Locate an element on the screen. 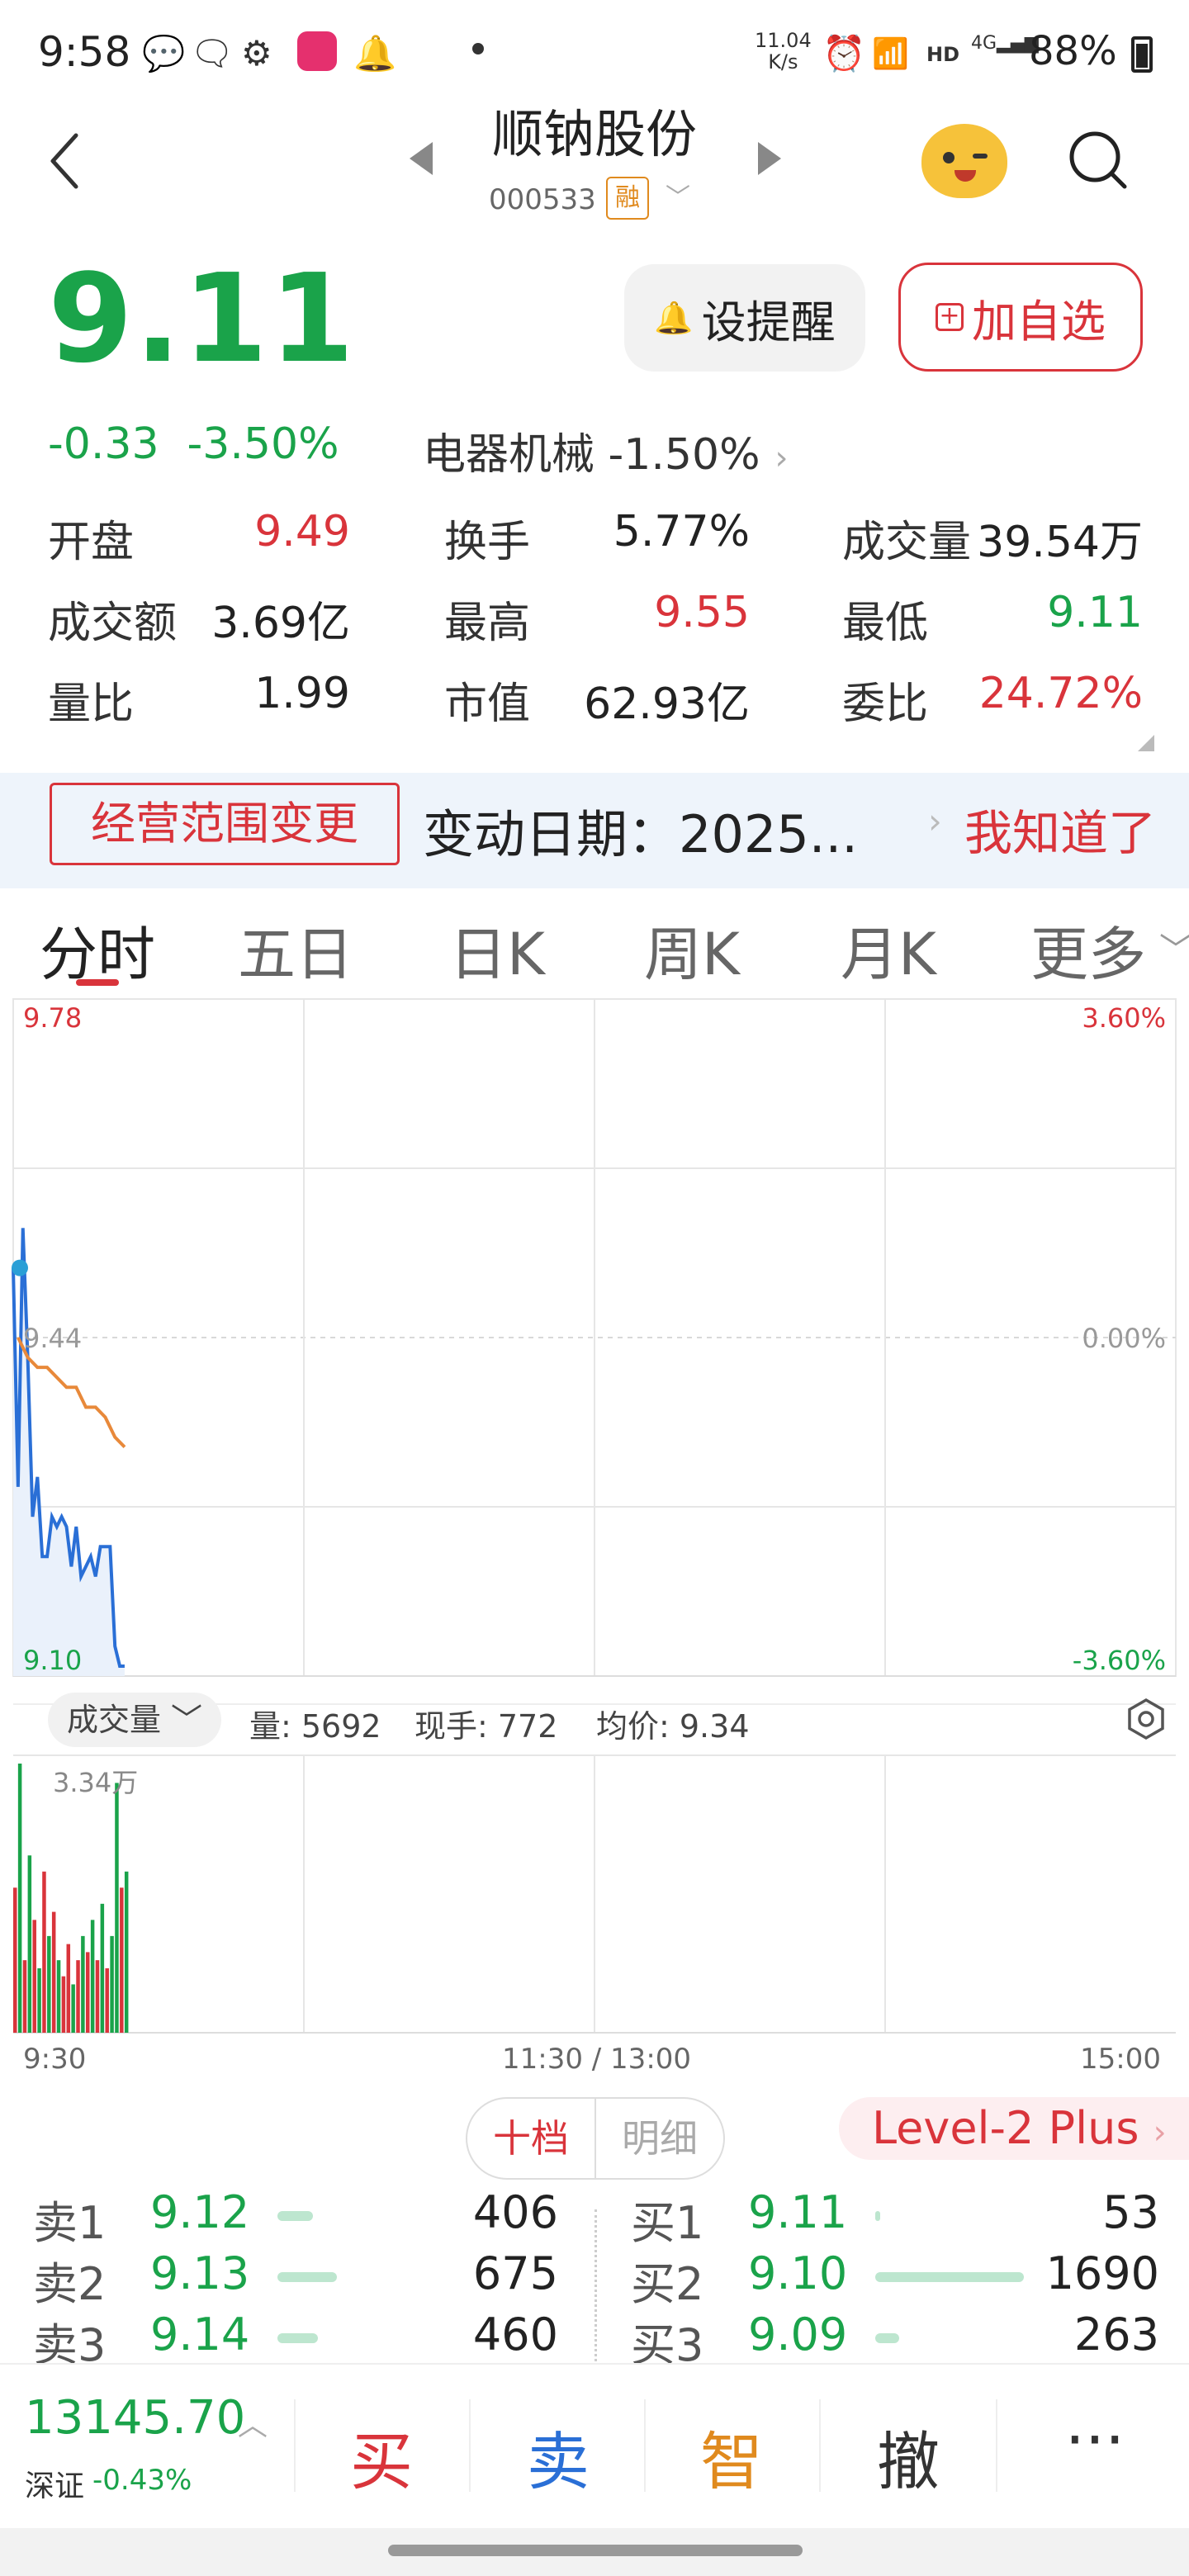 The width and height of the screenshot is (1189, 2576). level2-plus-button: Level-2 Plus › is located at coordinates (1014, 2128).